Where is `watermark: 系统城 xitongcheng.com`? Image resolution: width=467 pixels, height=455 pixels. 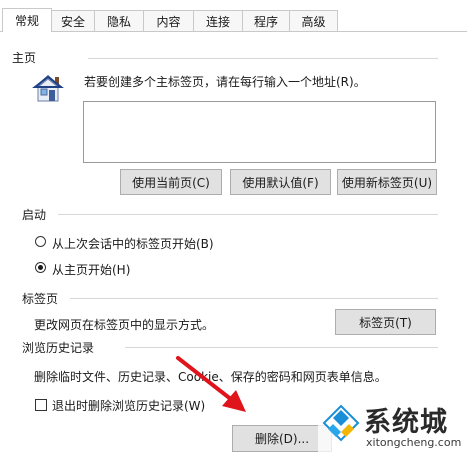 watermark: 系统城 xitongcheng.com is located at coordinates (392, 425).